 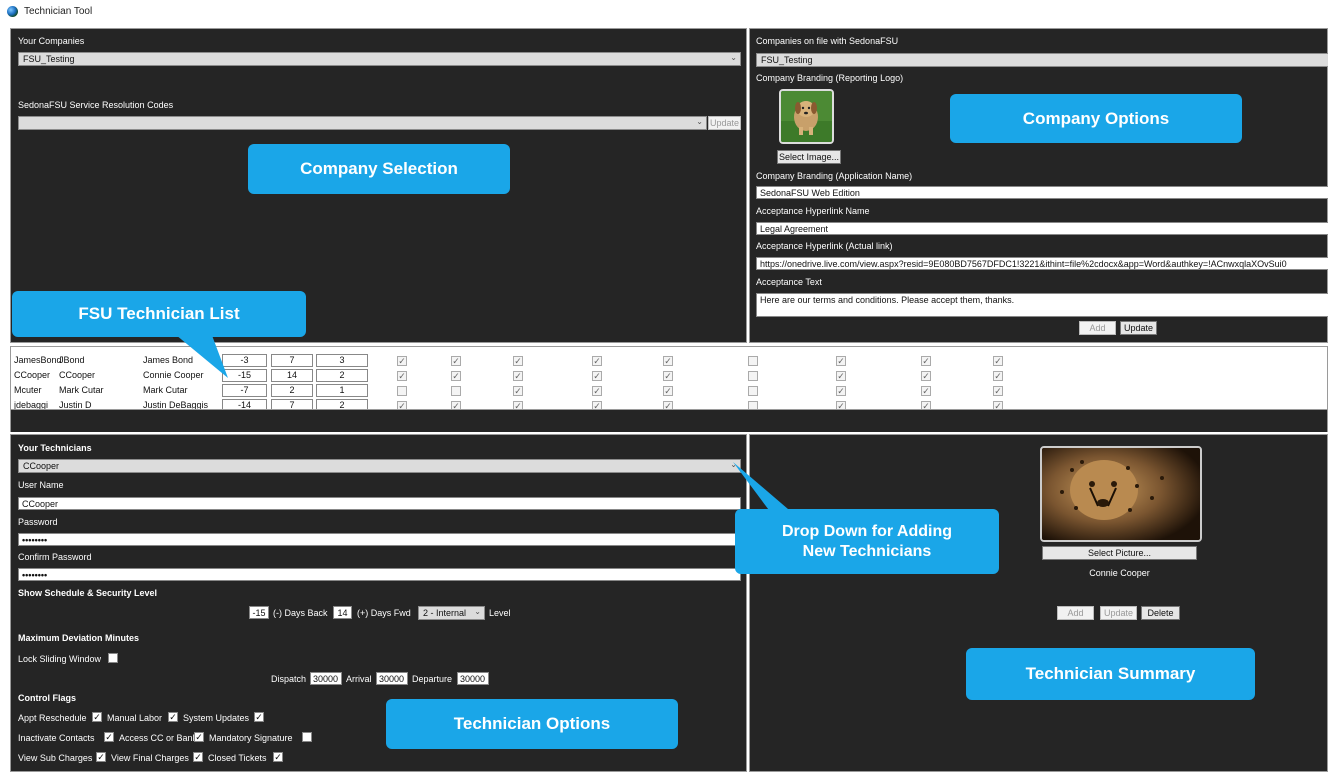 I want to click on technician-options-callout: Technician Options, so click(x=532, y=724).